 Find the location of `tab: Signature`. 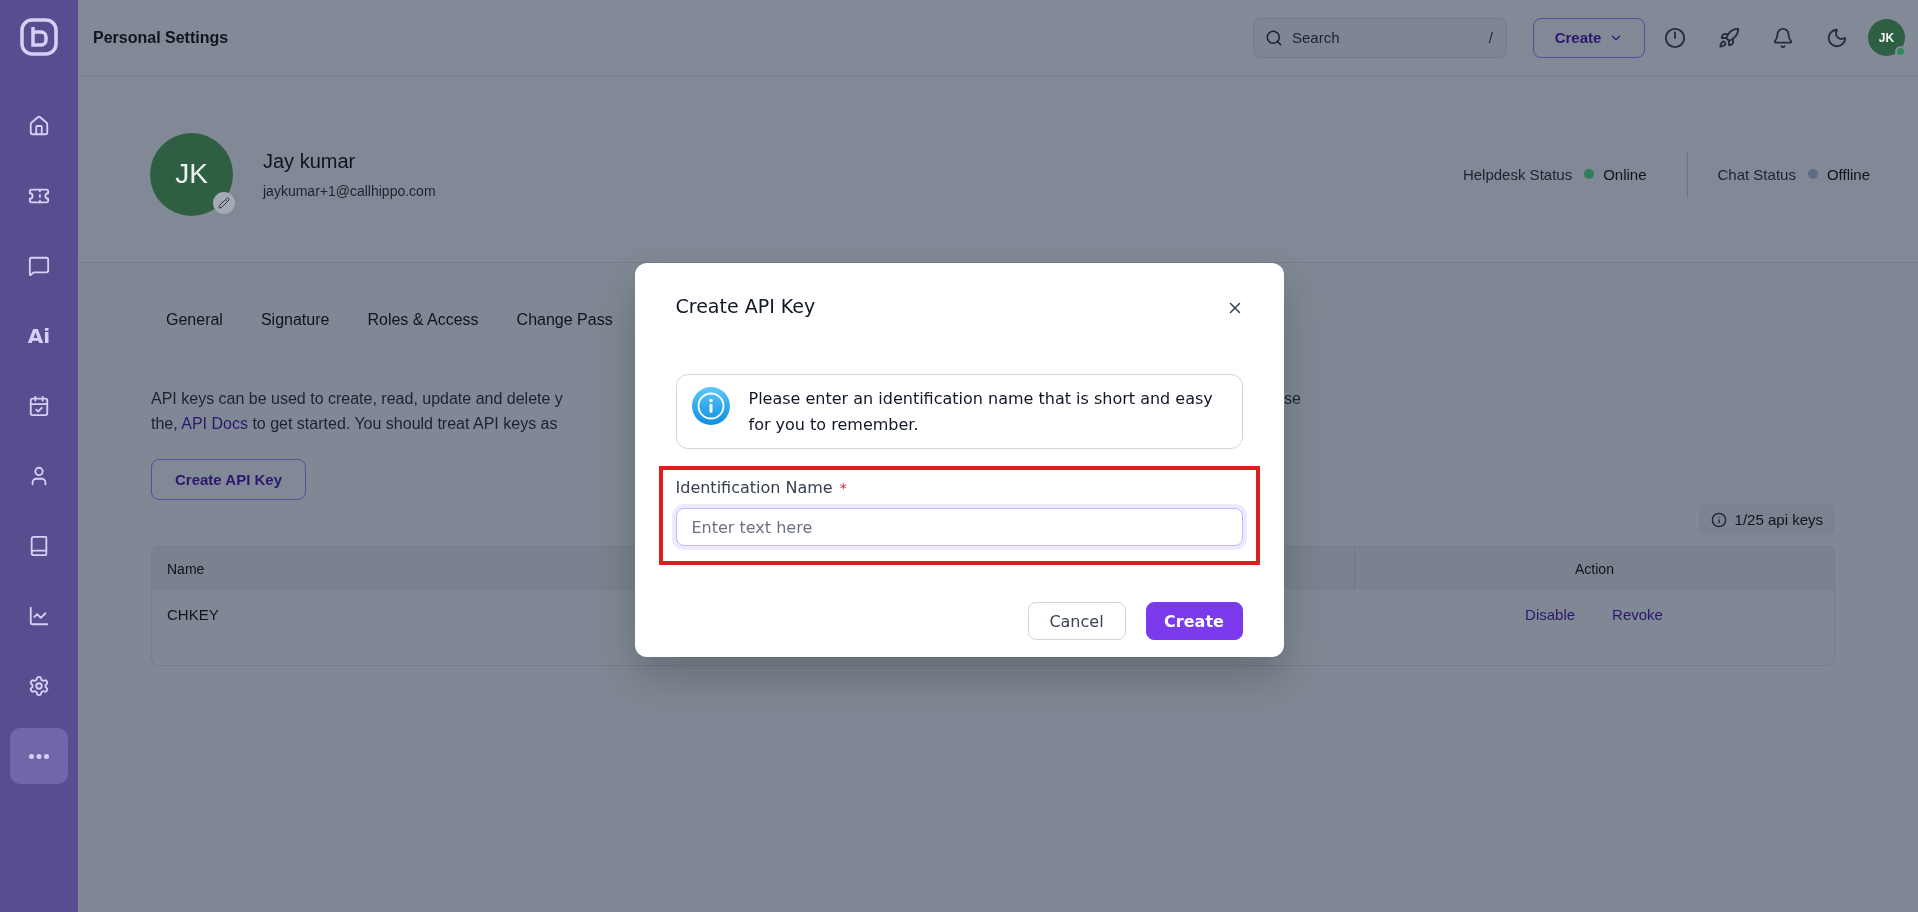

tab: Signature is located at coordinates (295, 321).